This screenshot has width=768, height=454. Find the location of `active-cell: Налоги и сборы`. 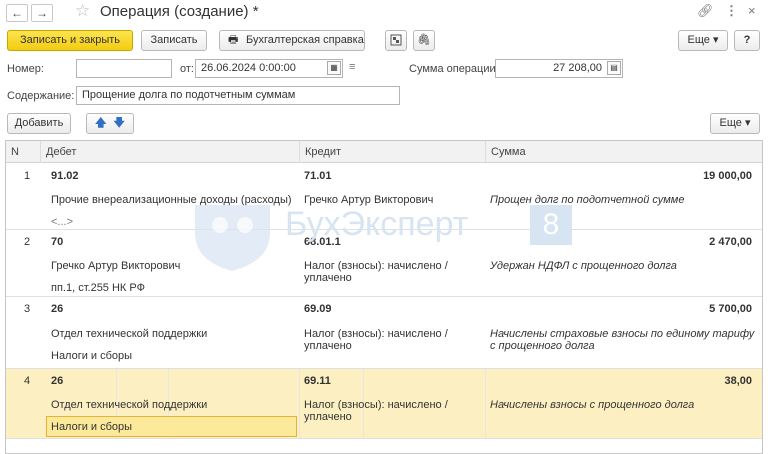

active-cell: Налоги и сборы is located at coordinates (171, 426).